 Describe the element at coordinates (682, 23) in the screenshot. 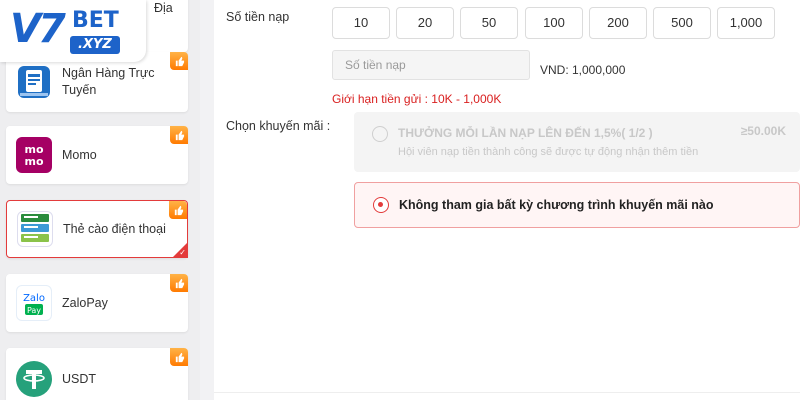

I see `amount-option-500: 500` at that location.